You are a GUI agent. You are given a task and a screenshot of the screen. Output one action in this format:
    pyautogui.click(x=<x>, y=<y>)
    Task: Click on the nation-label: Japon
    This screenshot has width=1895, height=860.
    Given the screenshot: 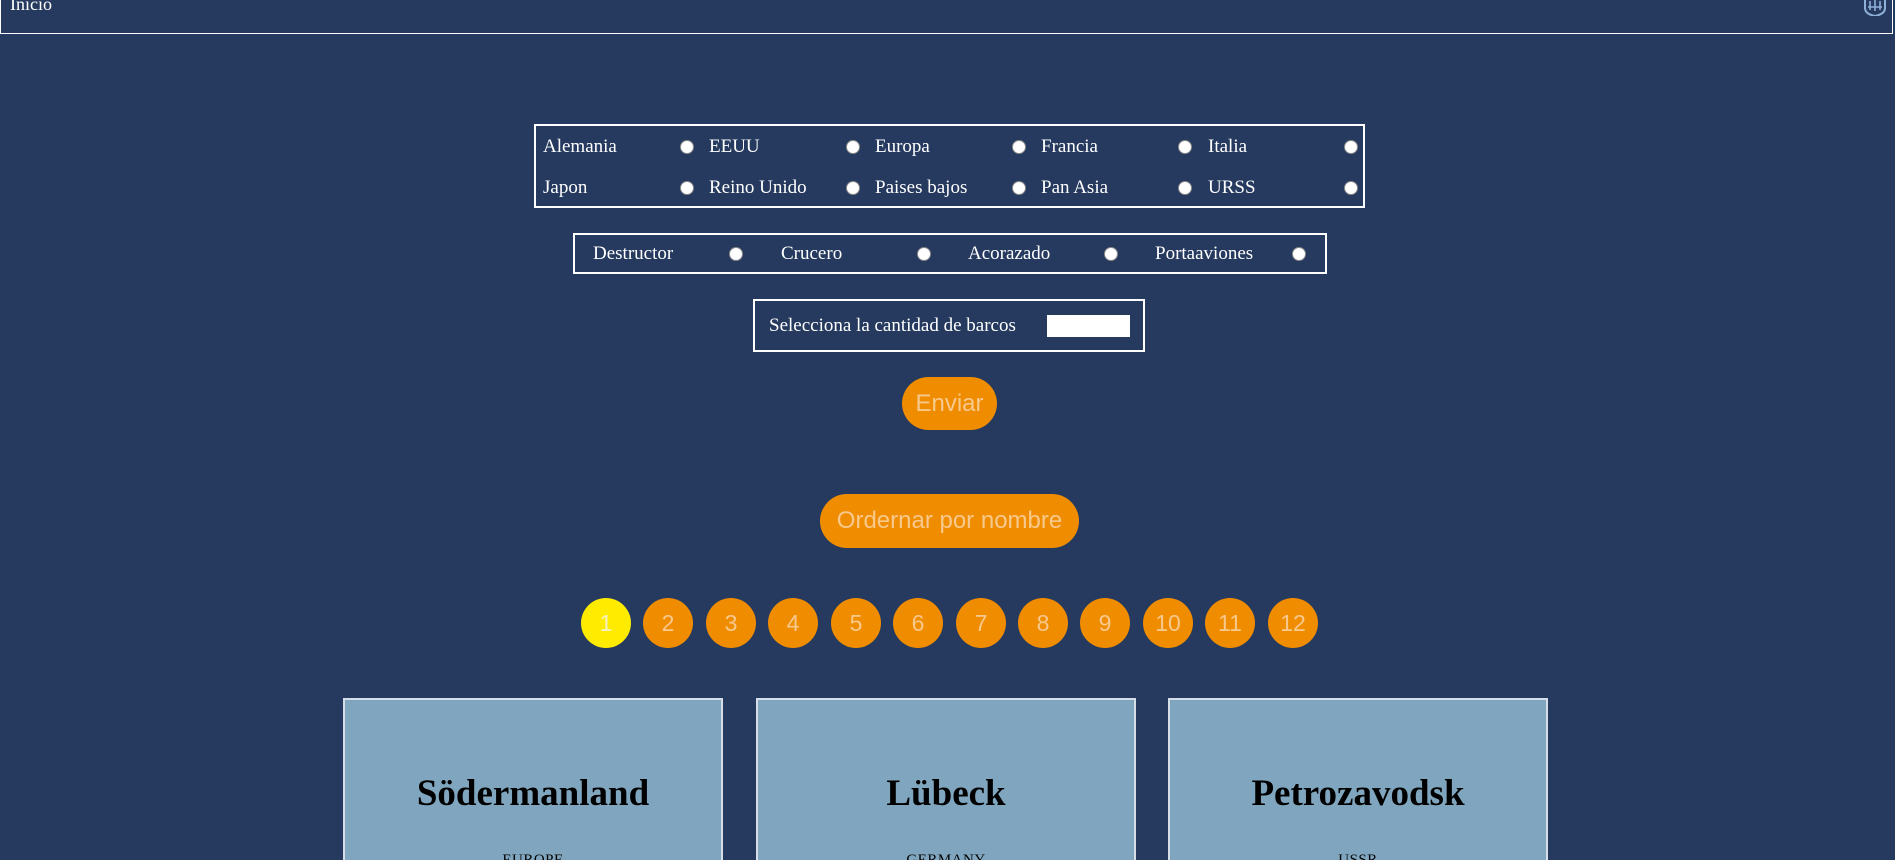 What is the action you would take?
    pyautogui.click(x=565, y=187)
    